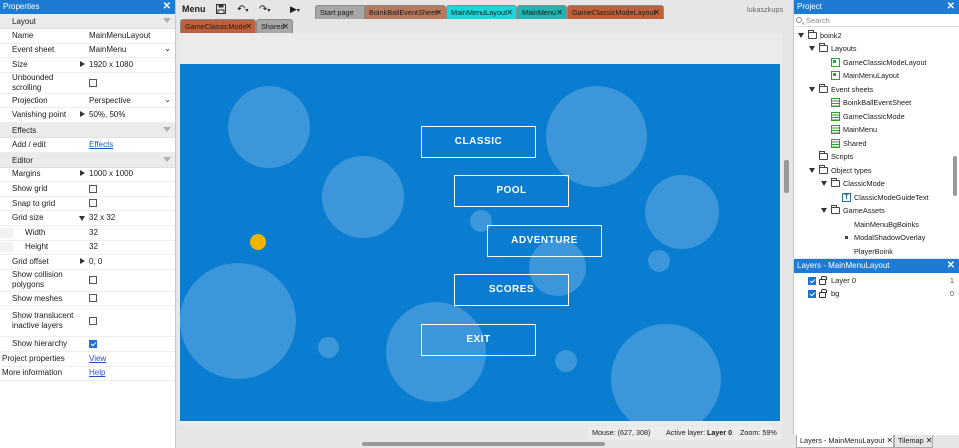 The image size is (959, 448). I want to click on prop-gridoffset-field: 0, 0, so click(126, 262).